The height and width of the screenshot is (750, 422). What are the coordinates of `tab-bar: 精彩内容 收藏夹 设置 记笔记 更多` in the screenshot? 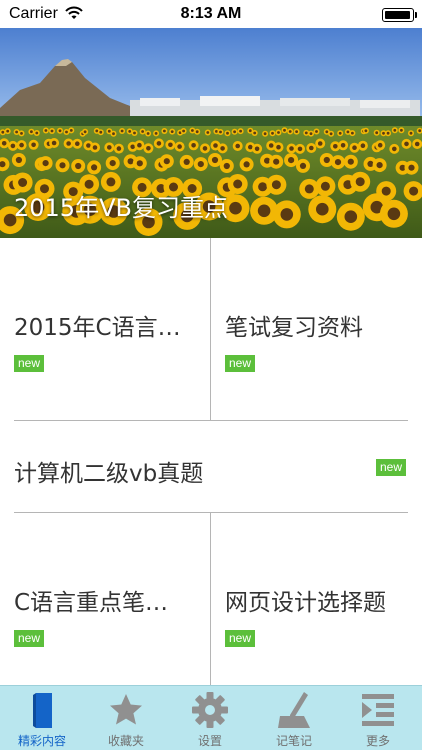 It's located at (211, 717).